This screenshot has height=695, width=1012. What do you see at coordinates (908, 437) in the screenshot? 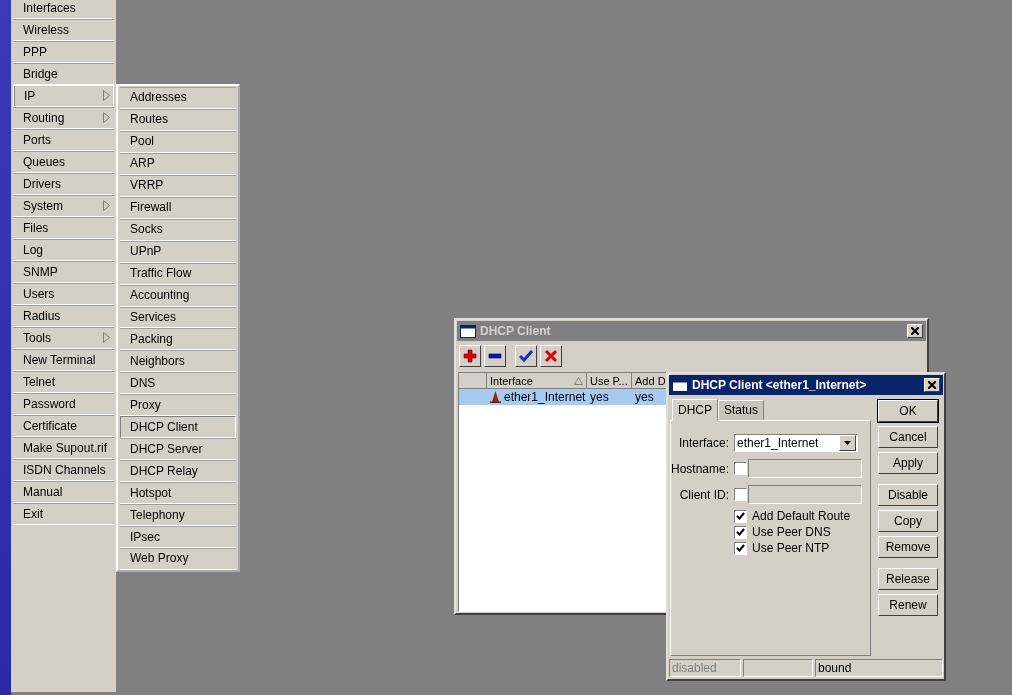
I see `dialog-button: Cancel` at bounding box center [908, 437].